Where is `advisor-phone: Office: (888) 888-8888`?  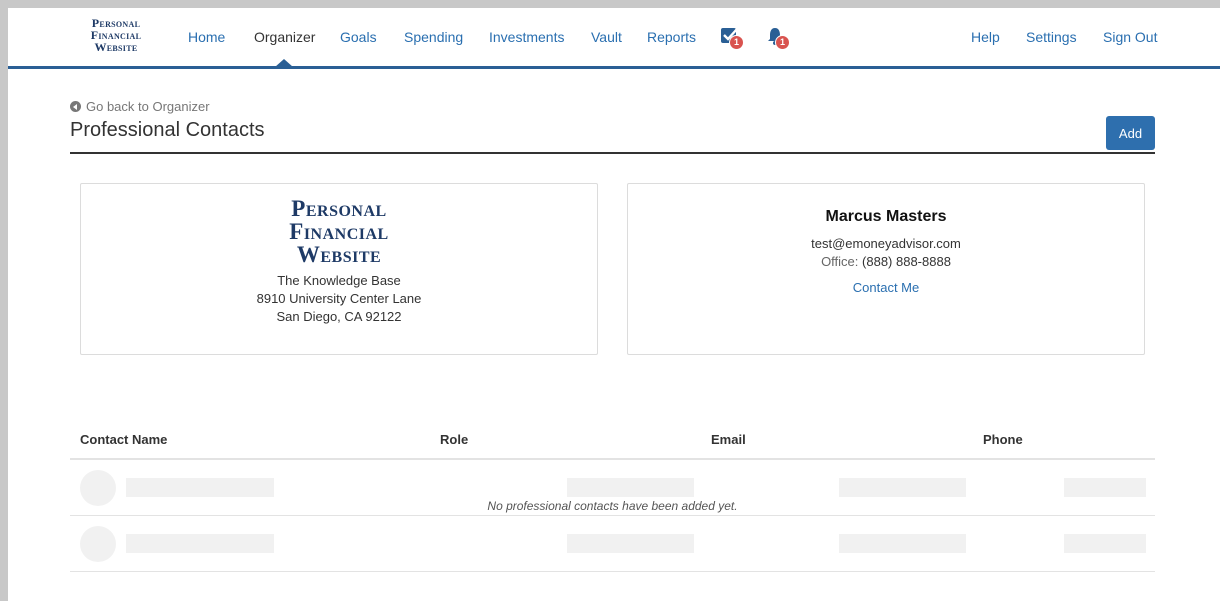 advisor-phone: Office: (888) 888-8888 is located at coordinates (886, 261).